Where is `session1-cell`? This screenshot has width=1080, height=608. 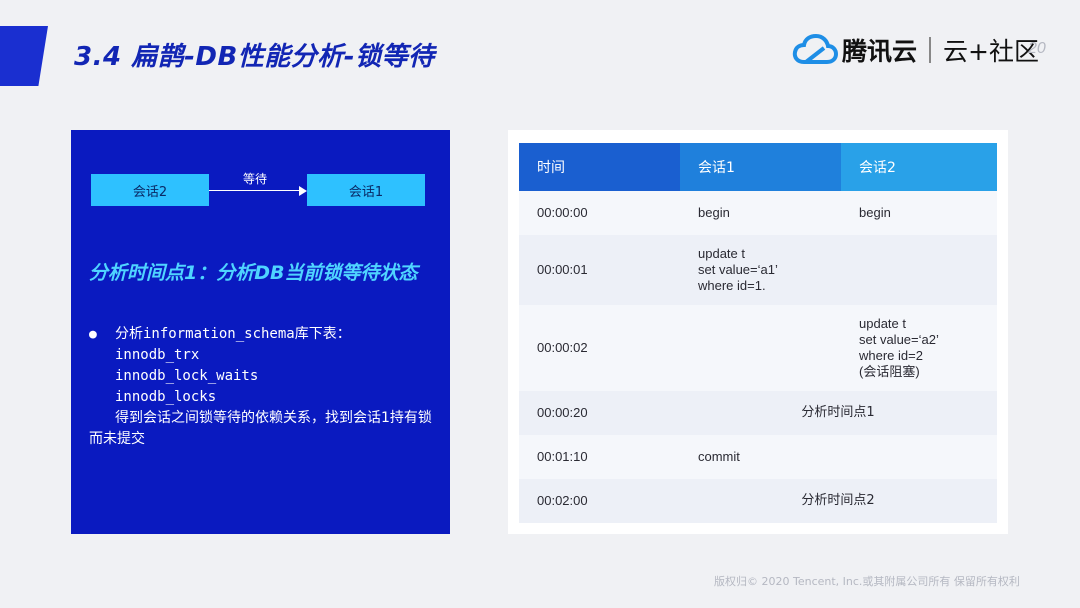 session1-cell is located at coordinates (760, 348).